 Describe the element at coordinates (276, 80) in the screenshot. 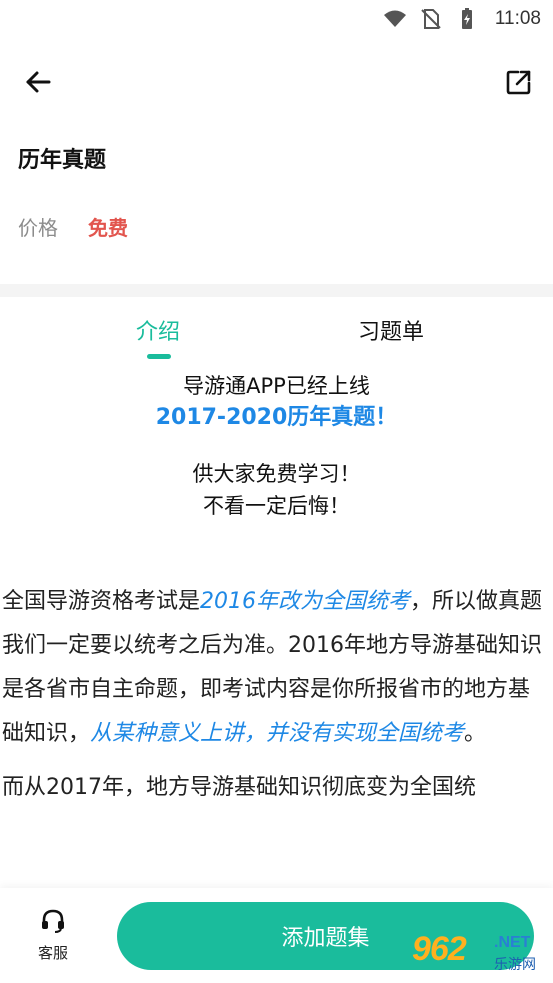

I see `top-bar` at that location.